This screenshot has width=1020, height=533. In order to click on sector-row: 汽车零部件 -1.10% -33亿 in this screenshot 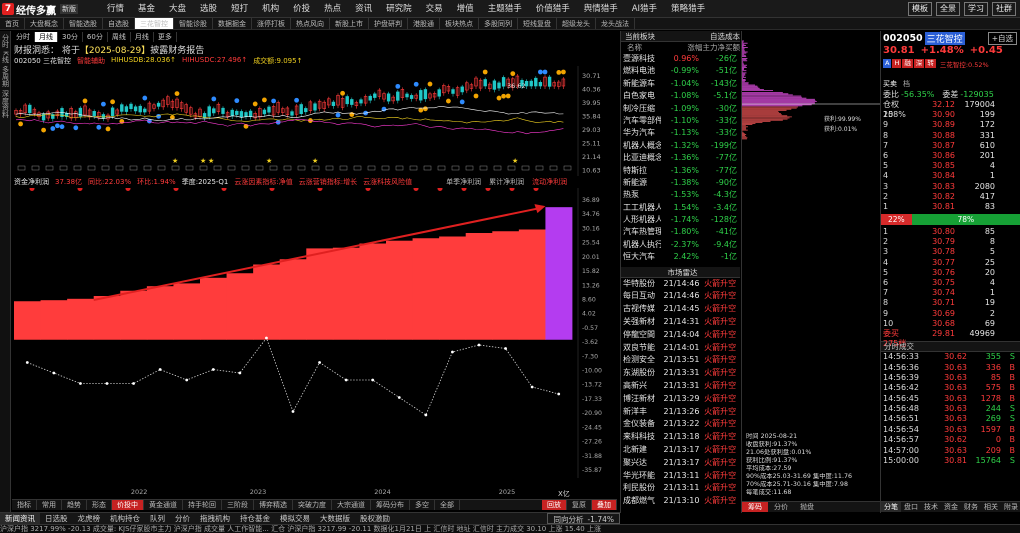, I will do `click(680, 121)`.